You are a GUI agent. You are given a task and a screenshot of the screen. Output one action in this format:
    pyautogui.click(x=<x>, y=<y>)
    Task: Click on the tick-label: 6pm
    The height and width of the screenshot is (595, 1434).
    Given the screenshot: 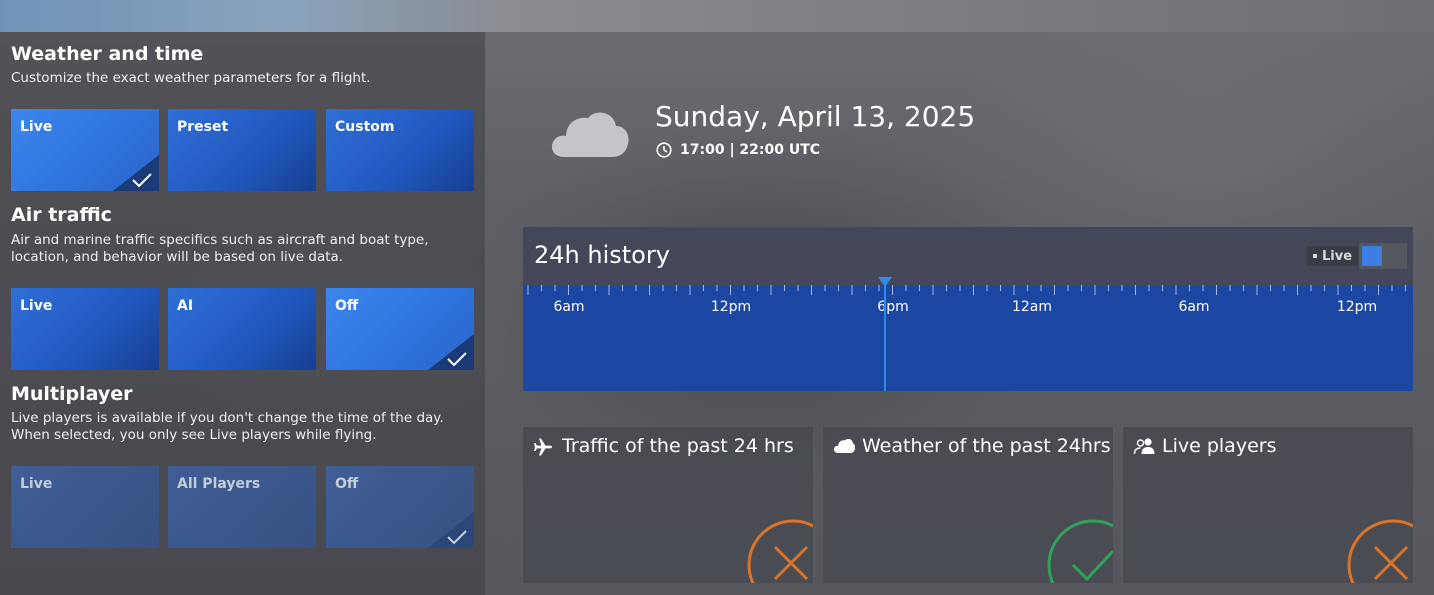 What is the action you would take?
    pyautogui.click(x=893, y=307)
    